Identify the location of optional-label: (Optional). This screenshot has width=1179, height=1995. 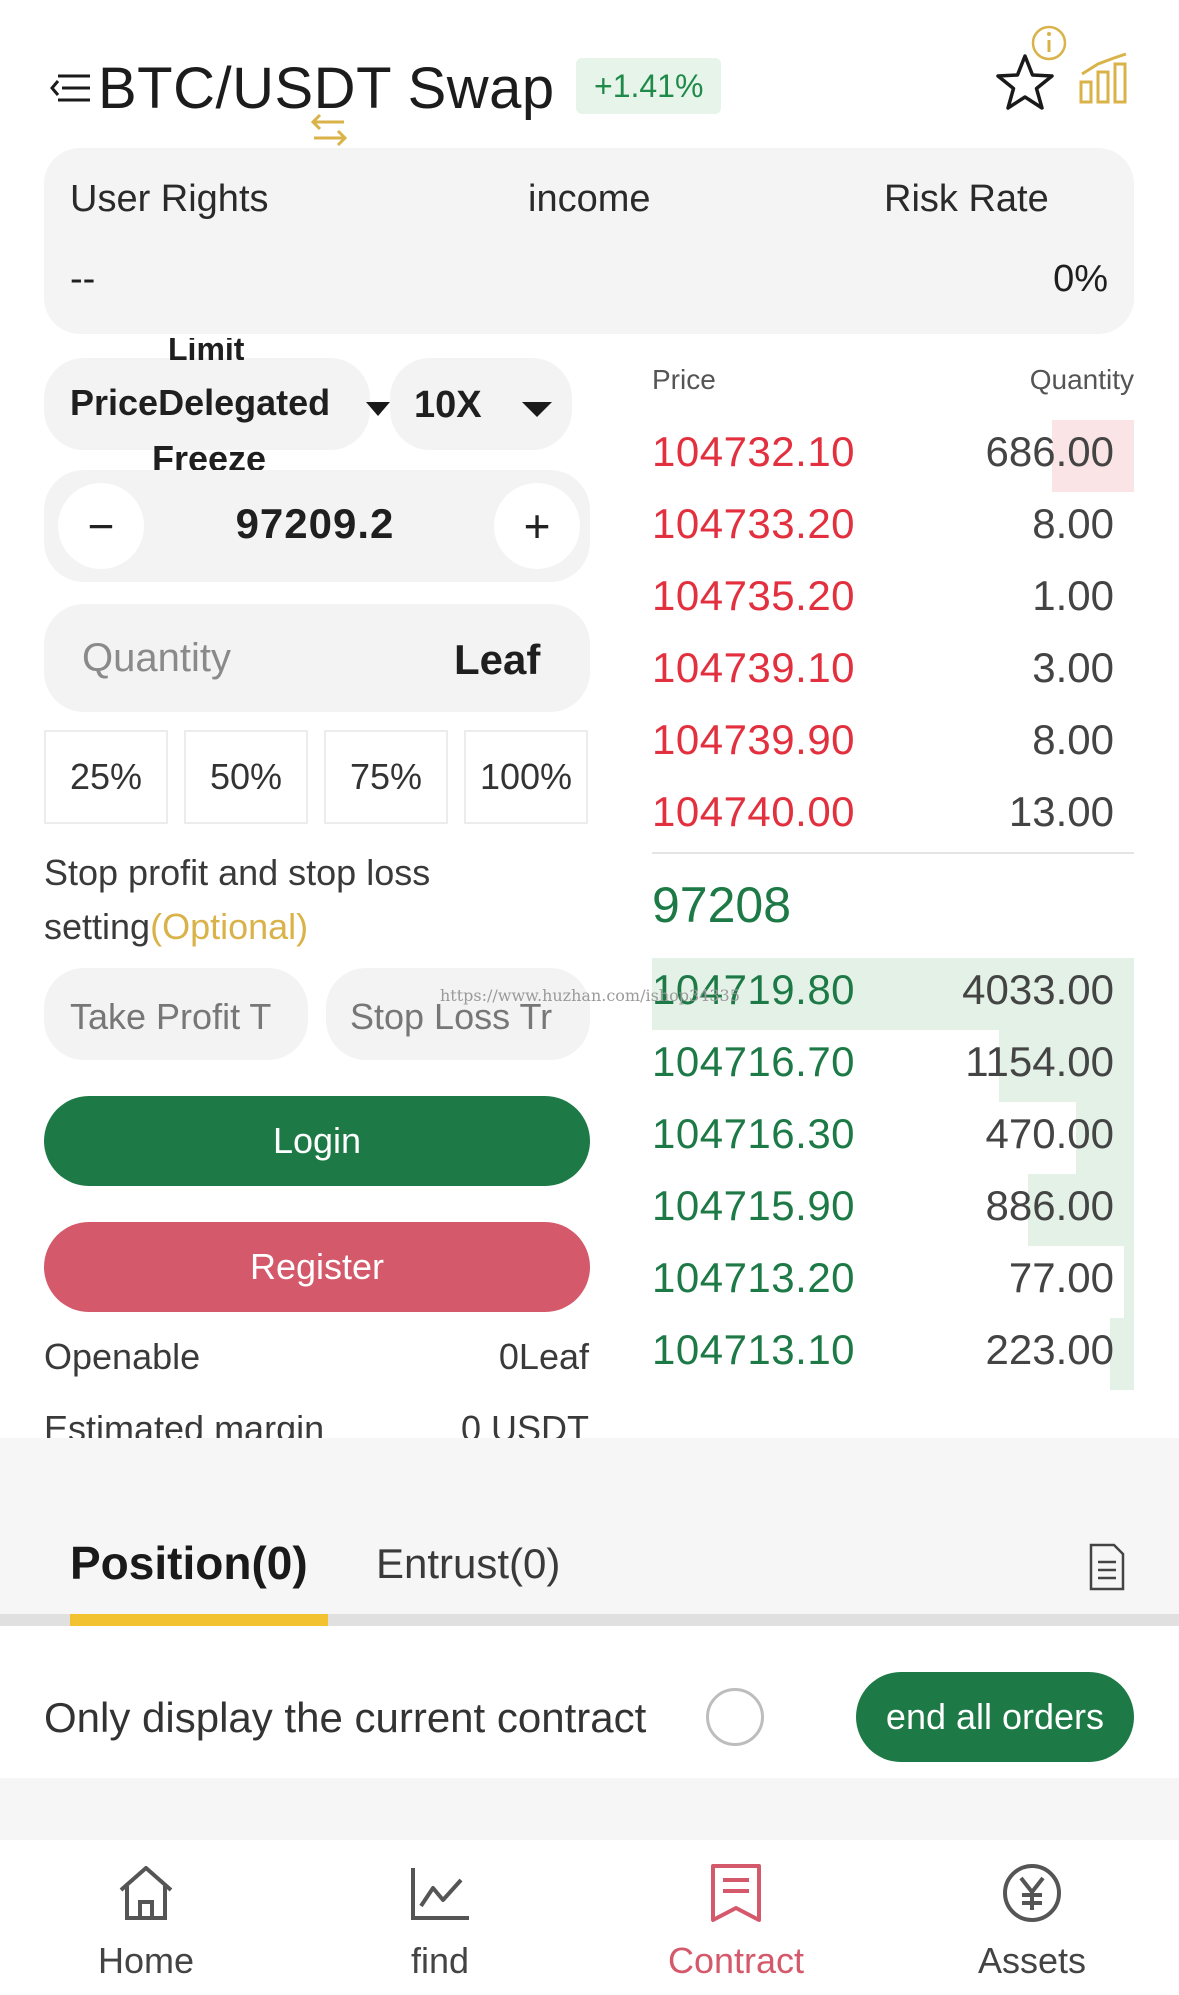
(229, 926).